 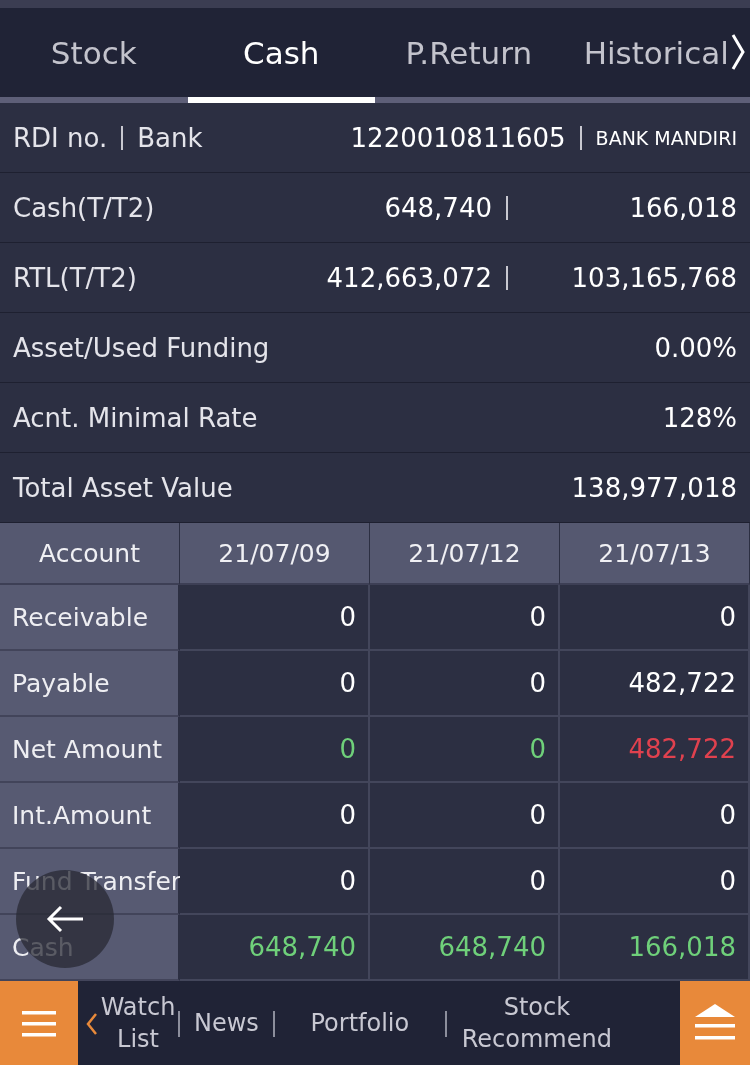 What do you see at coordinates (138, 1023) in the screenshot?
I see `nav-item: Watch List` at bounding box center [138, 1023].